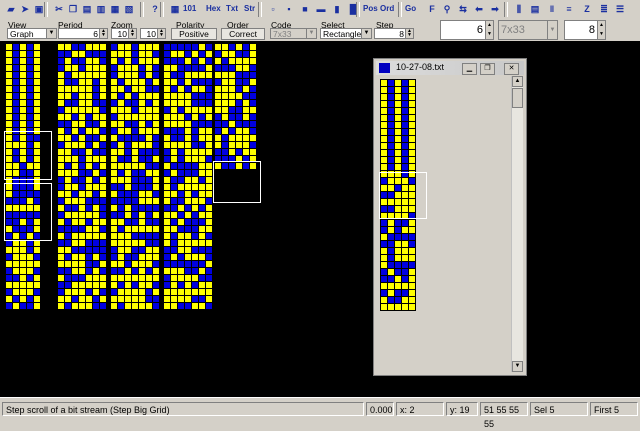 The image size is (640, 431). Describe the element at coordinates (232, 9) in the screenshot. I see `text-view-icon: Txt` at that location.